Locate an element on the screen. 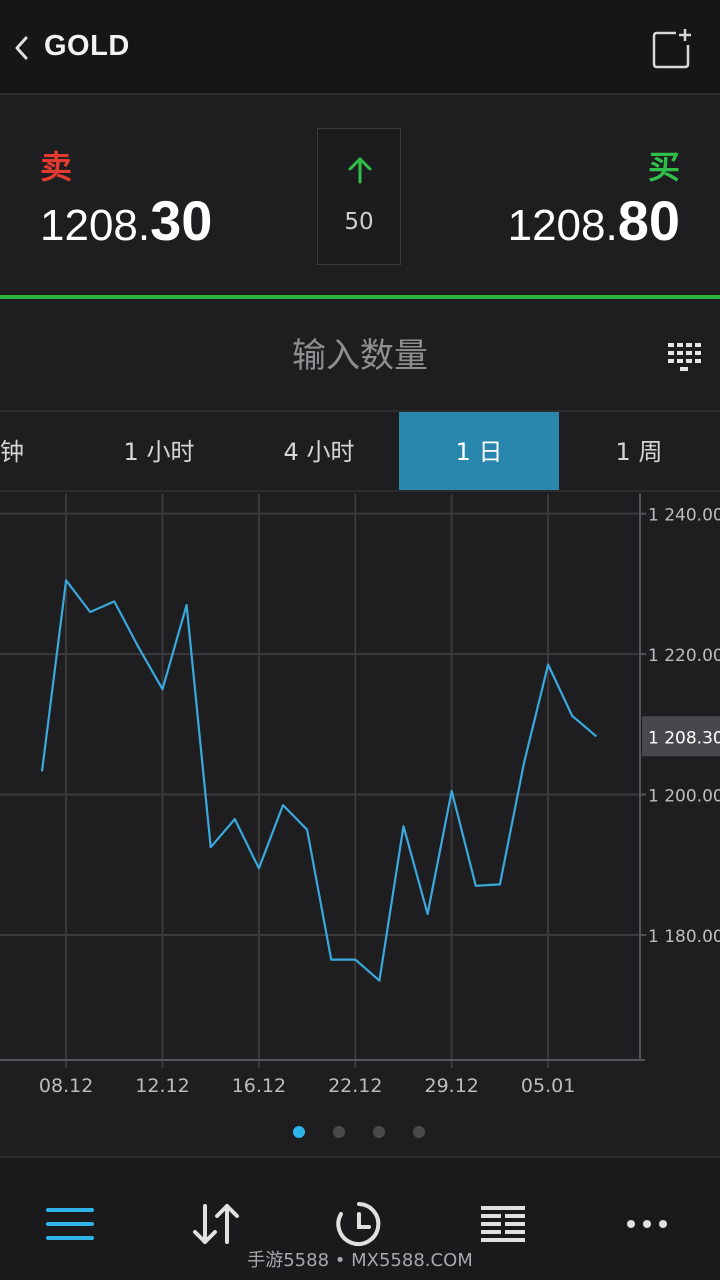 The height and width of the screenshot is (1280, 720). tab-1-day: 1 日 is located at coordinates (479, 451).